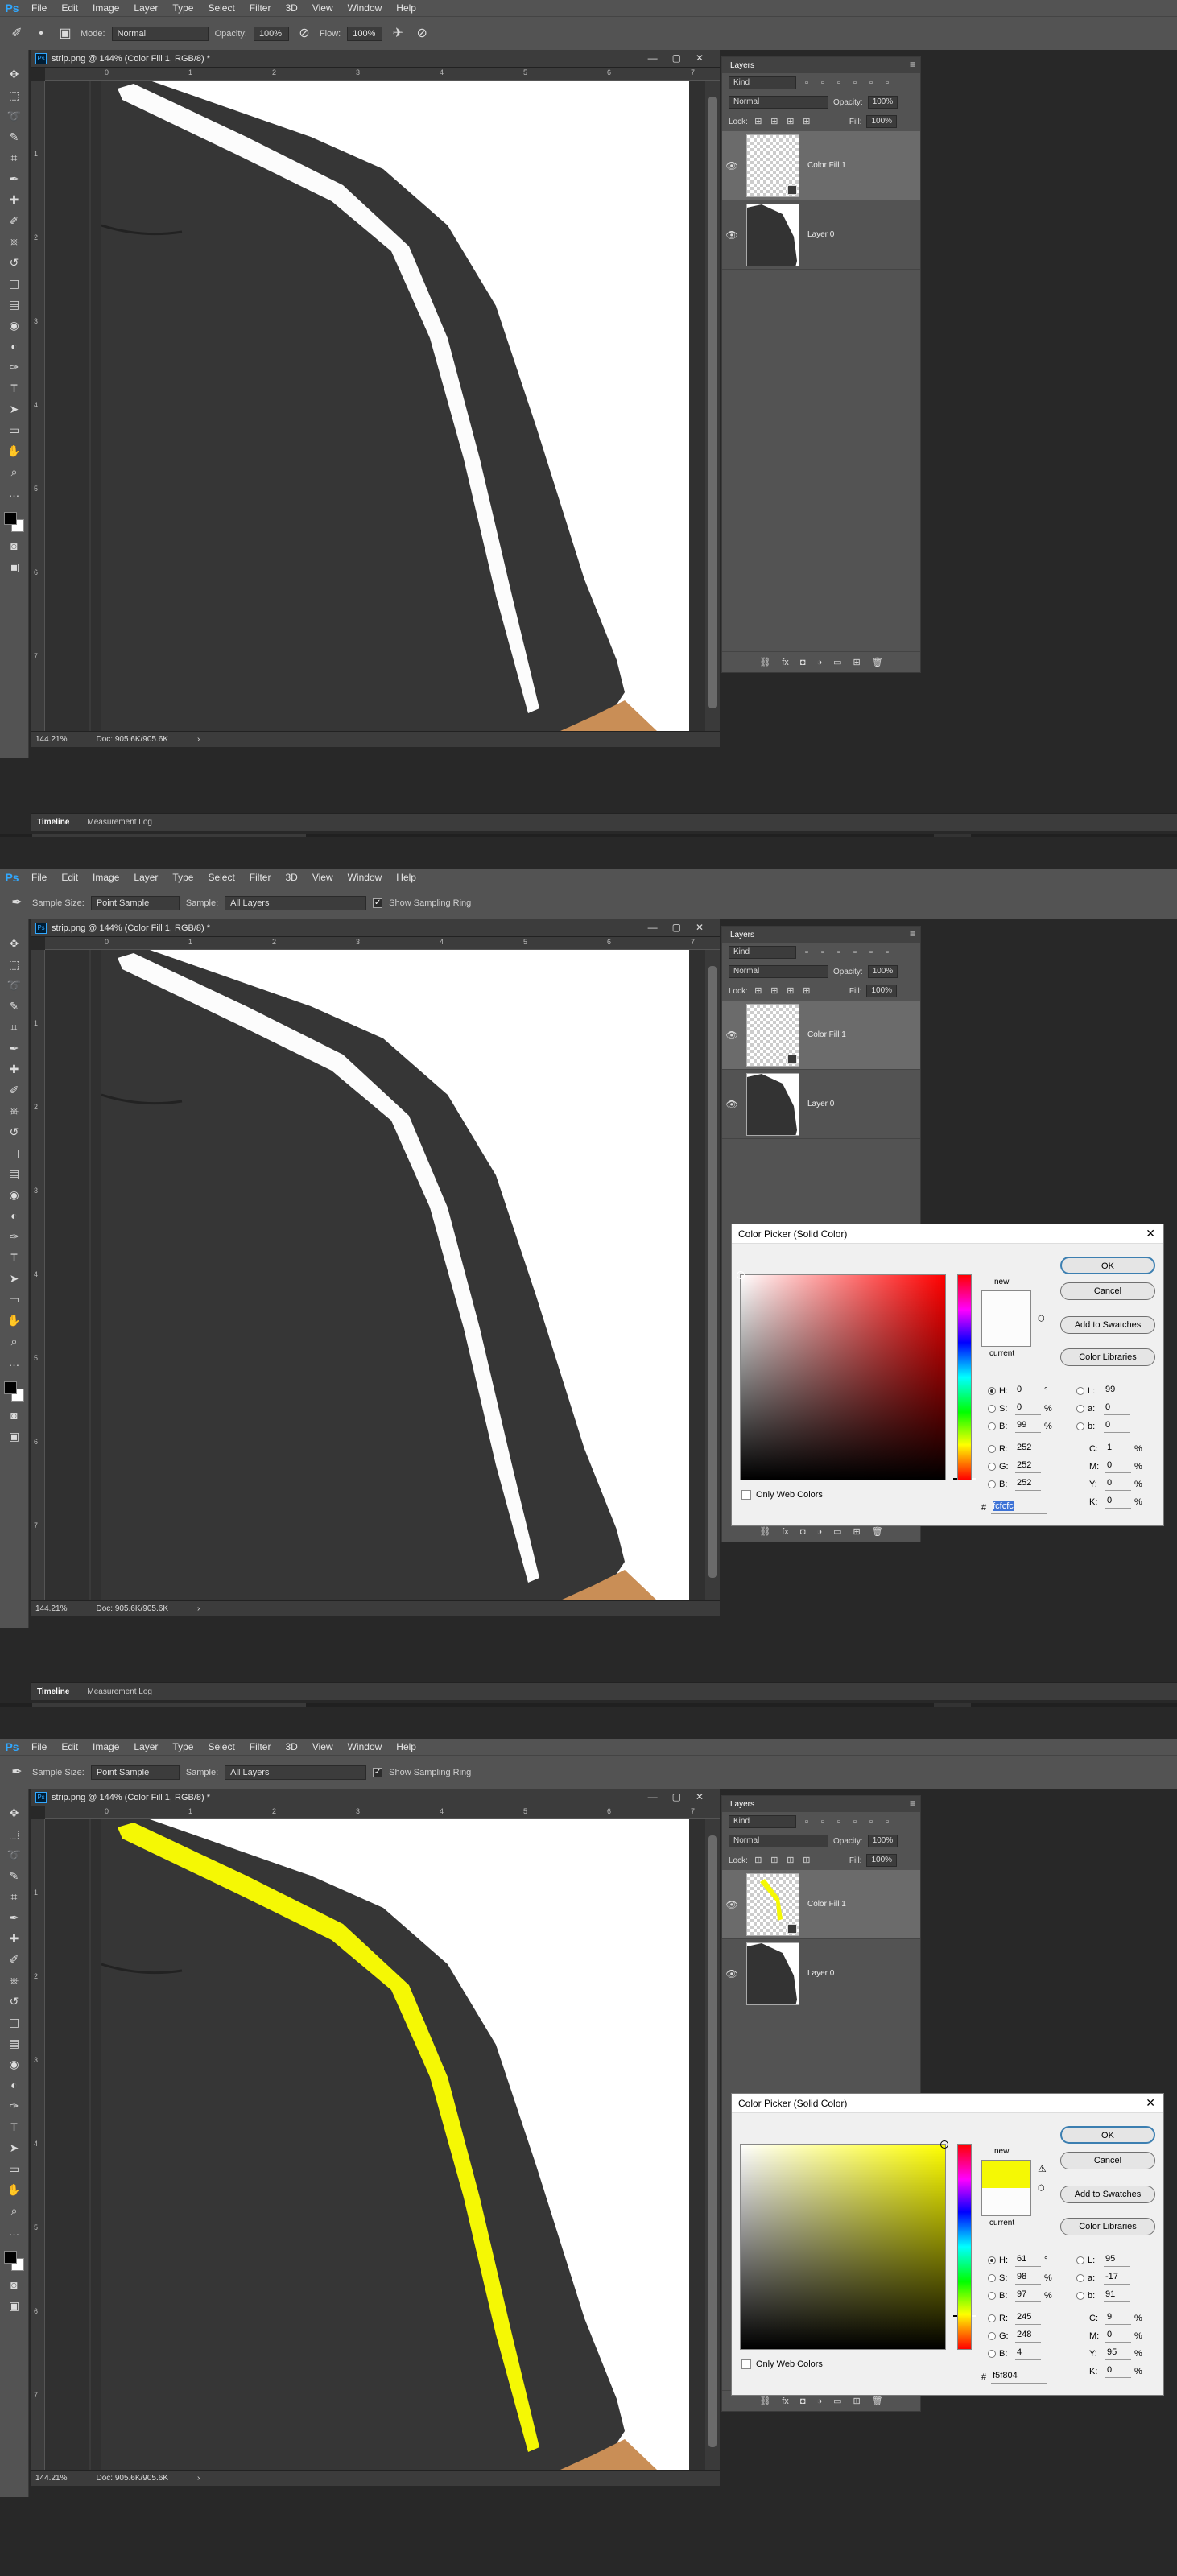  I want to click on brush-panel-icon: ▣, so click(65, 34).